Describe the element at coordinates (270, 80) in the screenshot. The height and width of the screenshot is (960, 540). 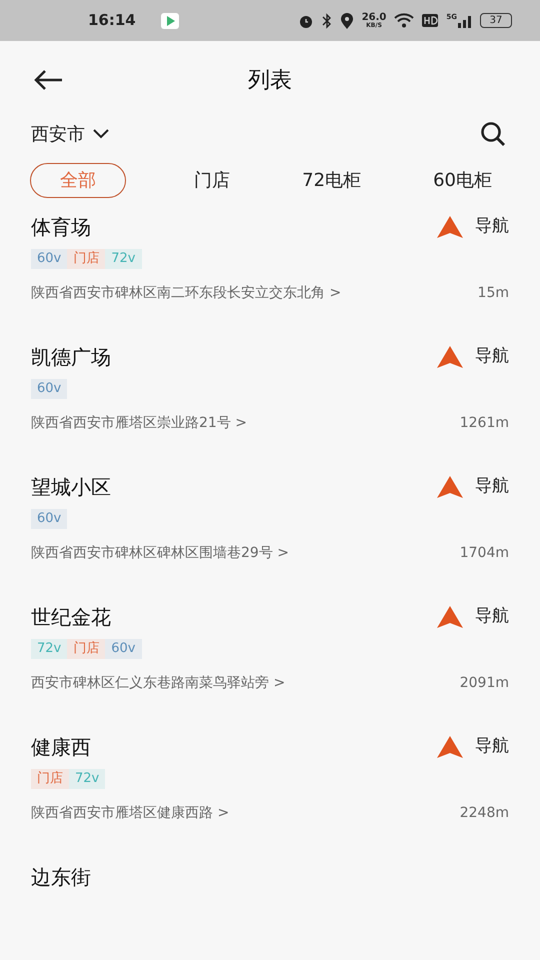
I see `page-title: 列表` at that location.